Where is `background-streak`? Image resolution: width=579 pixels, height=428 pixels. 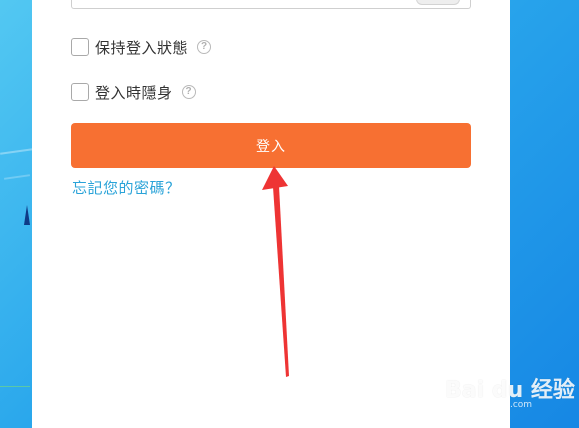 background-streak is located at coordinates (17, 177).